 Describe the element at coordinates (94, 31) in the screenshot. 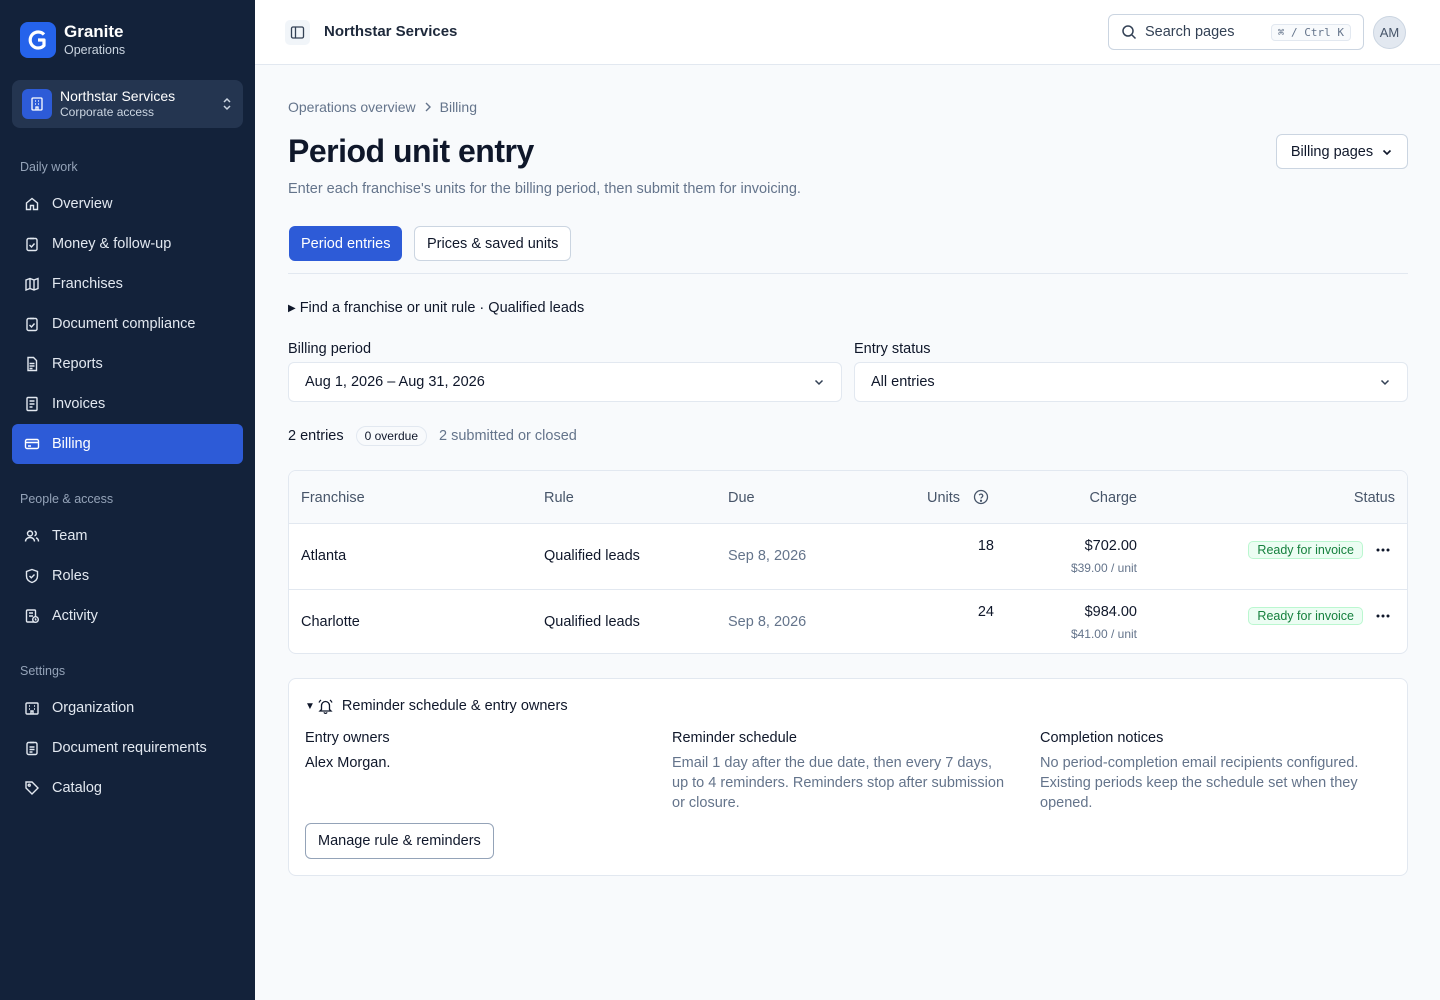

I see `brand-name: Granite` at that location.